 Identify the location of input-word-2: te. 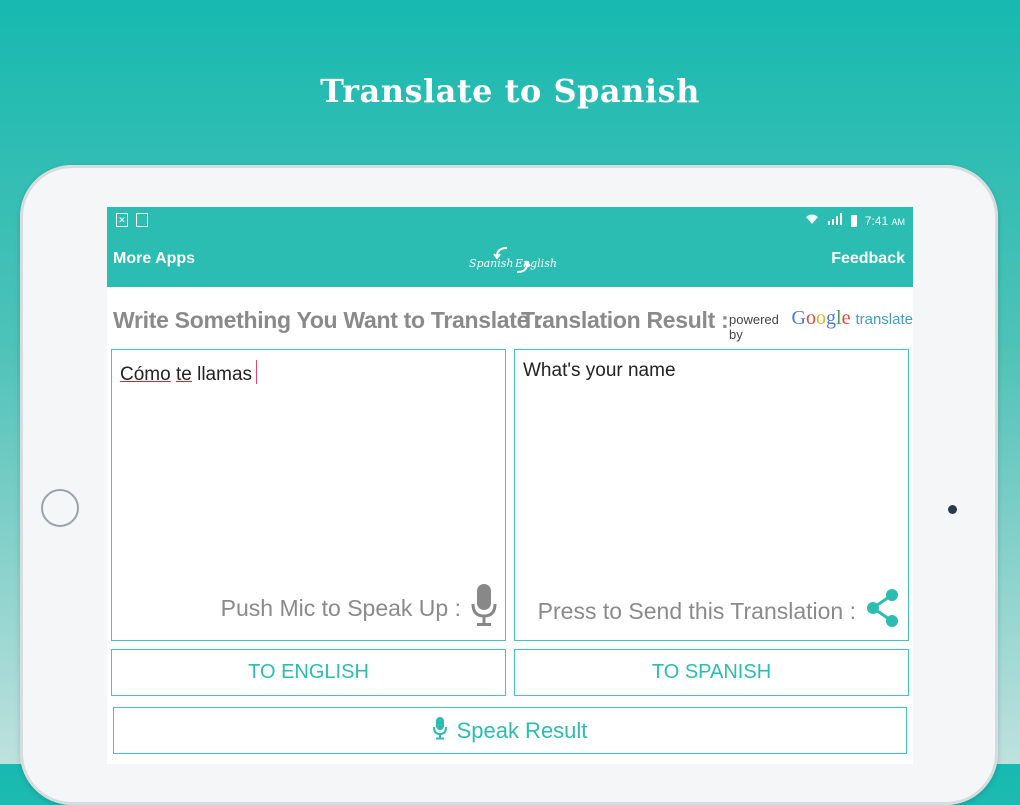
(183, 374).